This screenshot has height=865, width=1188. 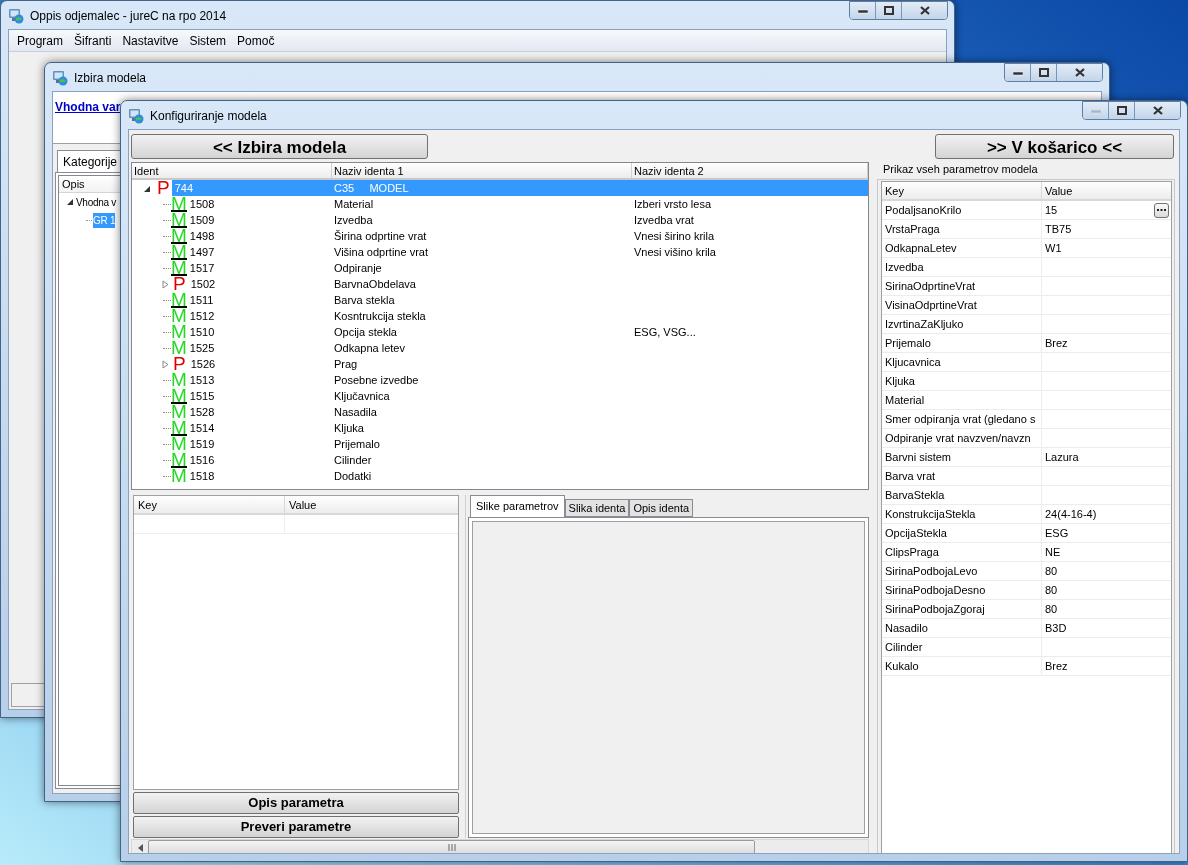 What do you see at coordinates (93, 40) in the screenshot?
I see `menu-item: Šifranti` at bounding box center [93, 40].